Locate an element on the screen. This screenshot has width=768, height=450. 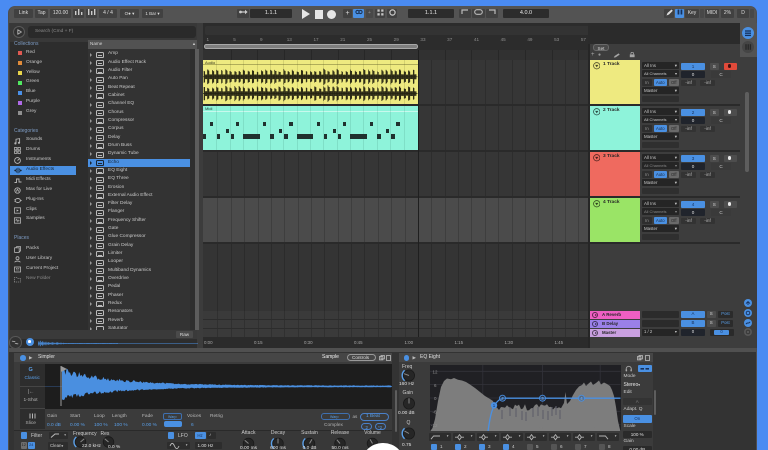
svg-text: -6 is located at coordinates (435, 411).